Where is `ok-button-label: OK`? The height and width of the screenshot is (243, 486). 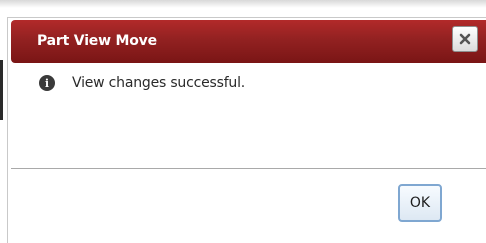
ok-button-label: OK is located at coordinates (420, 203).